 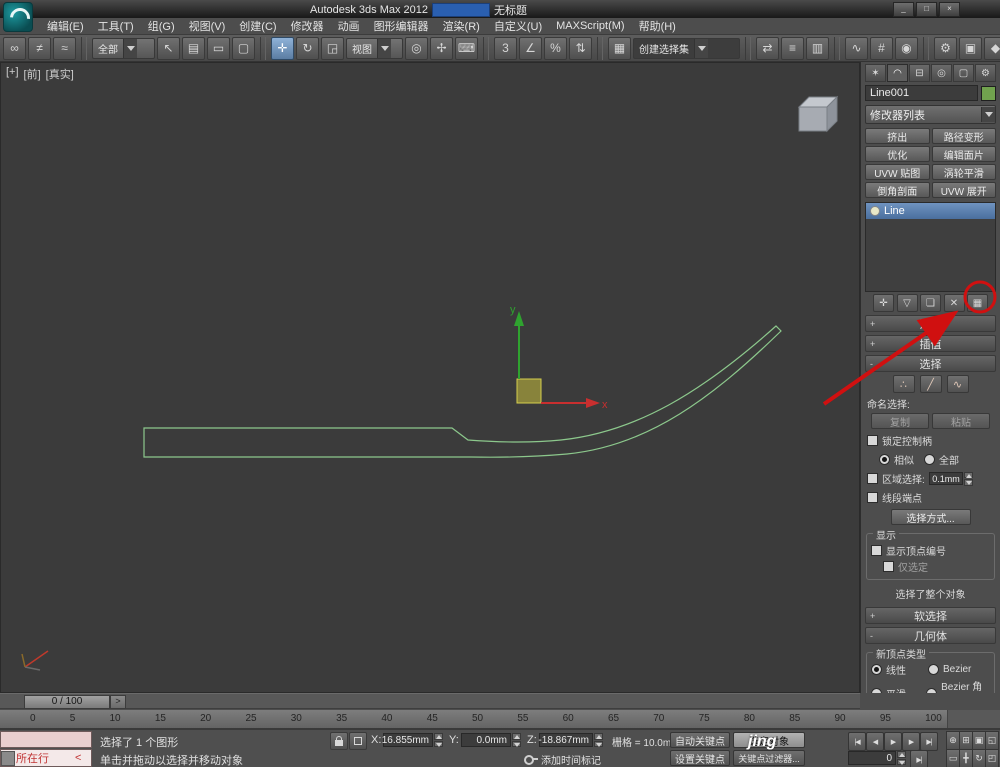 What do you see at coordinates (906, 48) in the screenshot?
I see `material-editor-icon: ◉` at bounding box center [906, 48].